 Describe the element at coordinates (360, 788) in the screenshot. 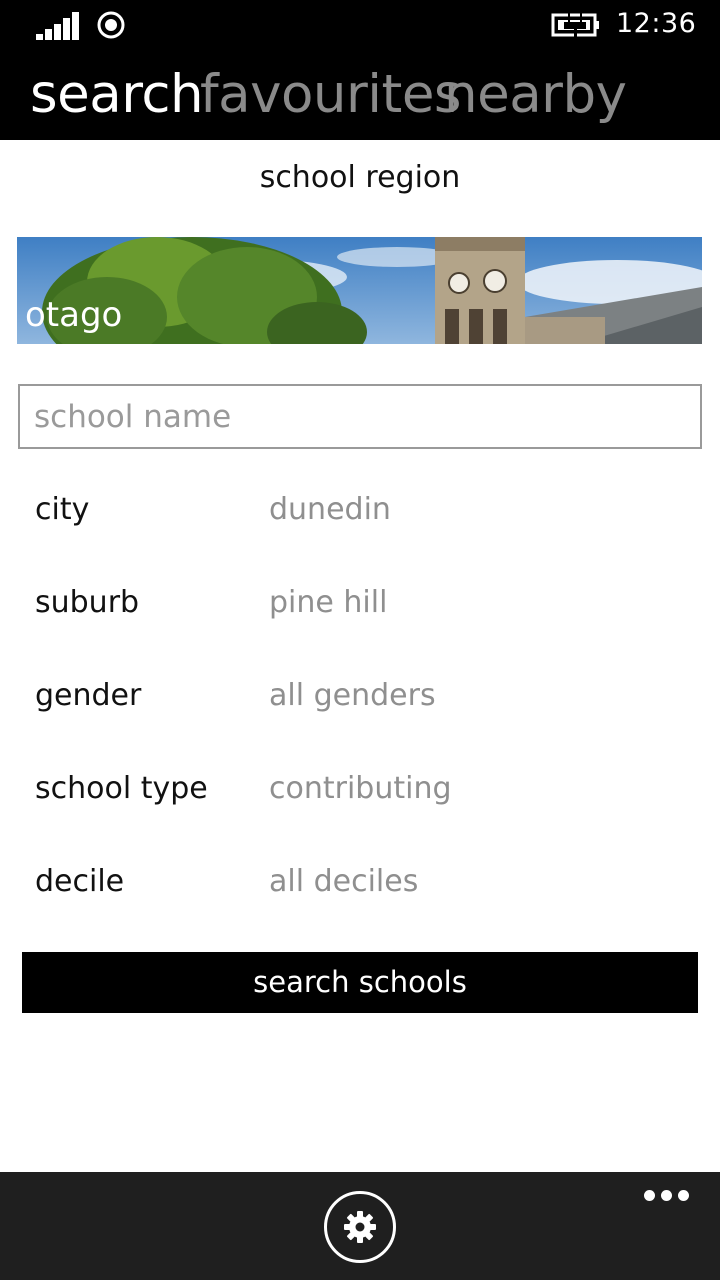

I see `school-type-value: contributing` at that location.